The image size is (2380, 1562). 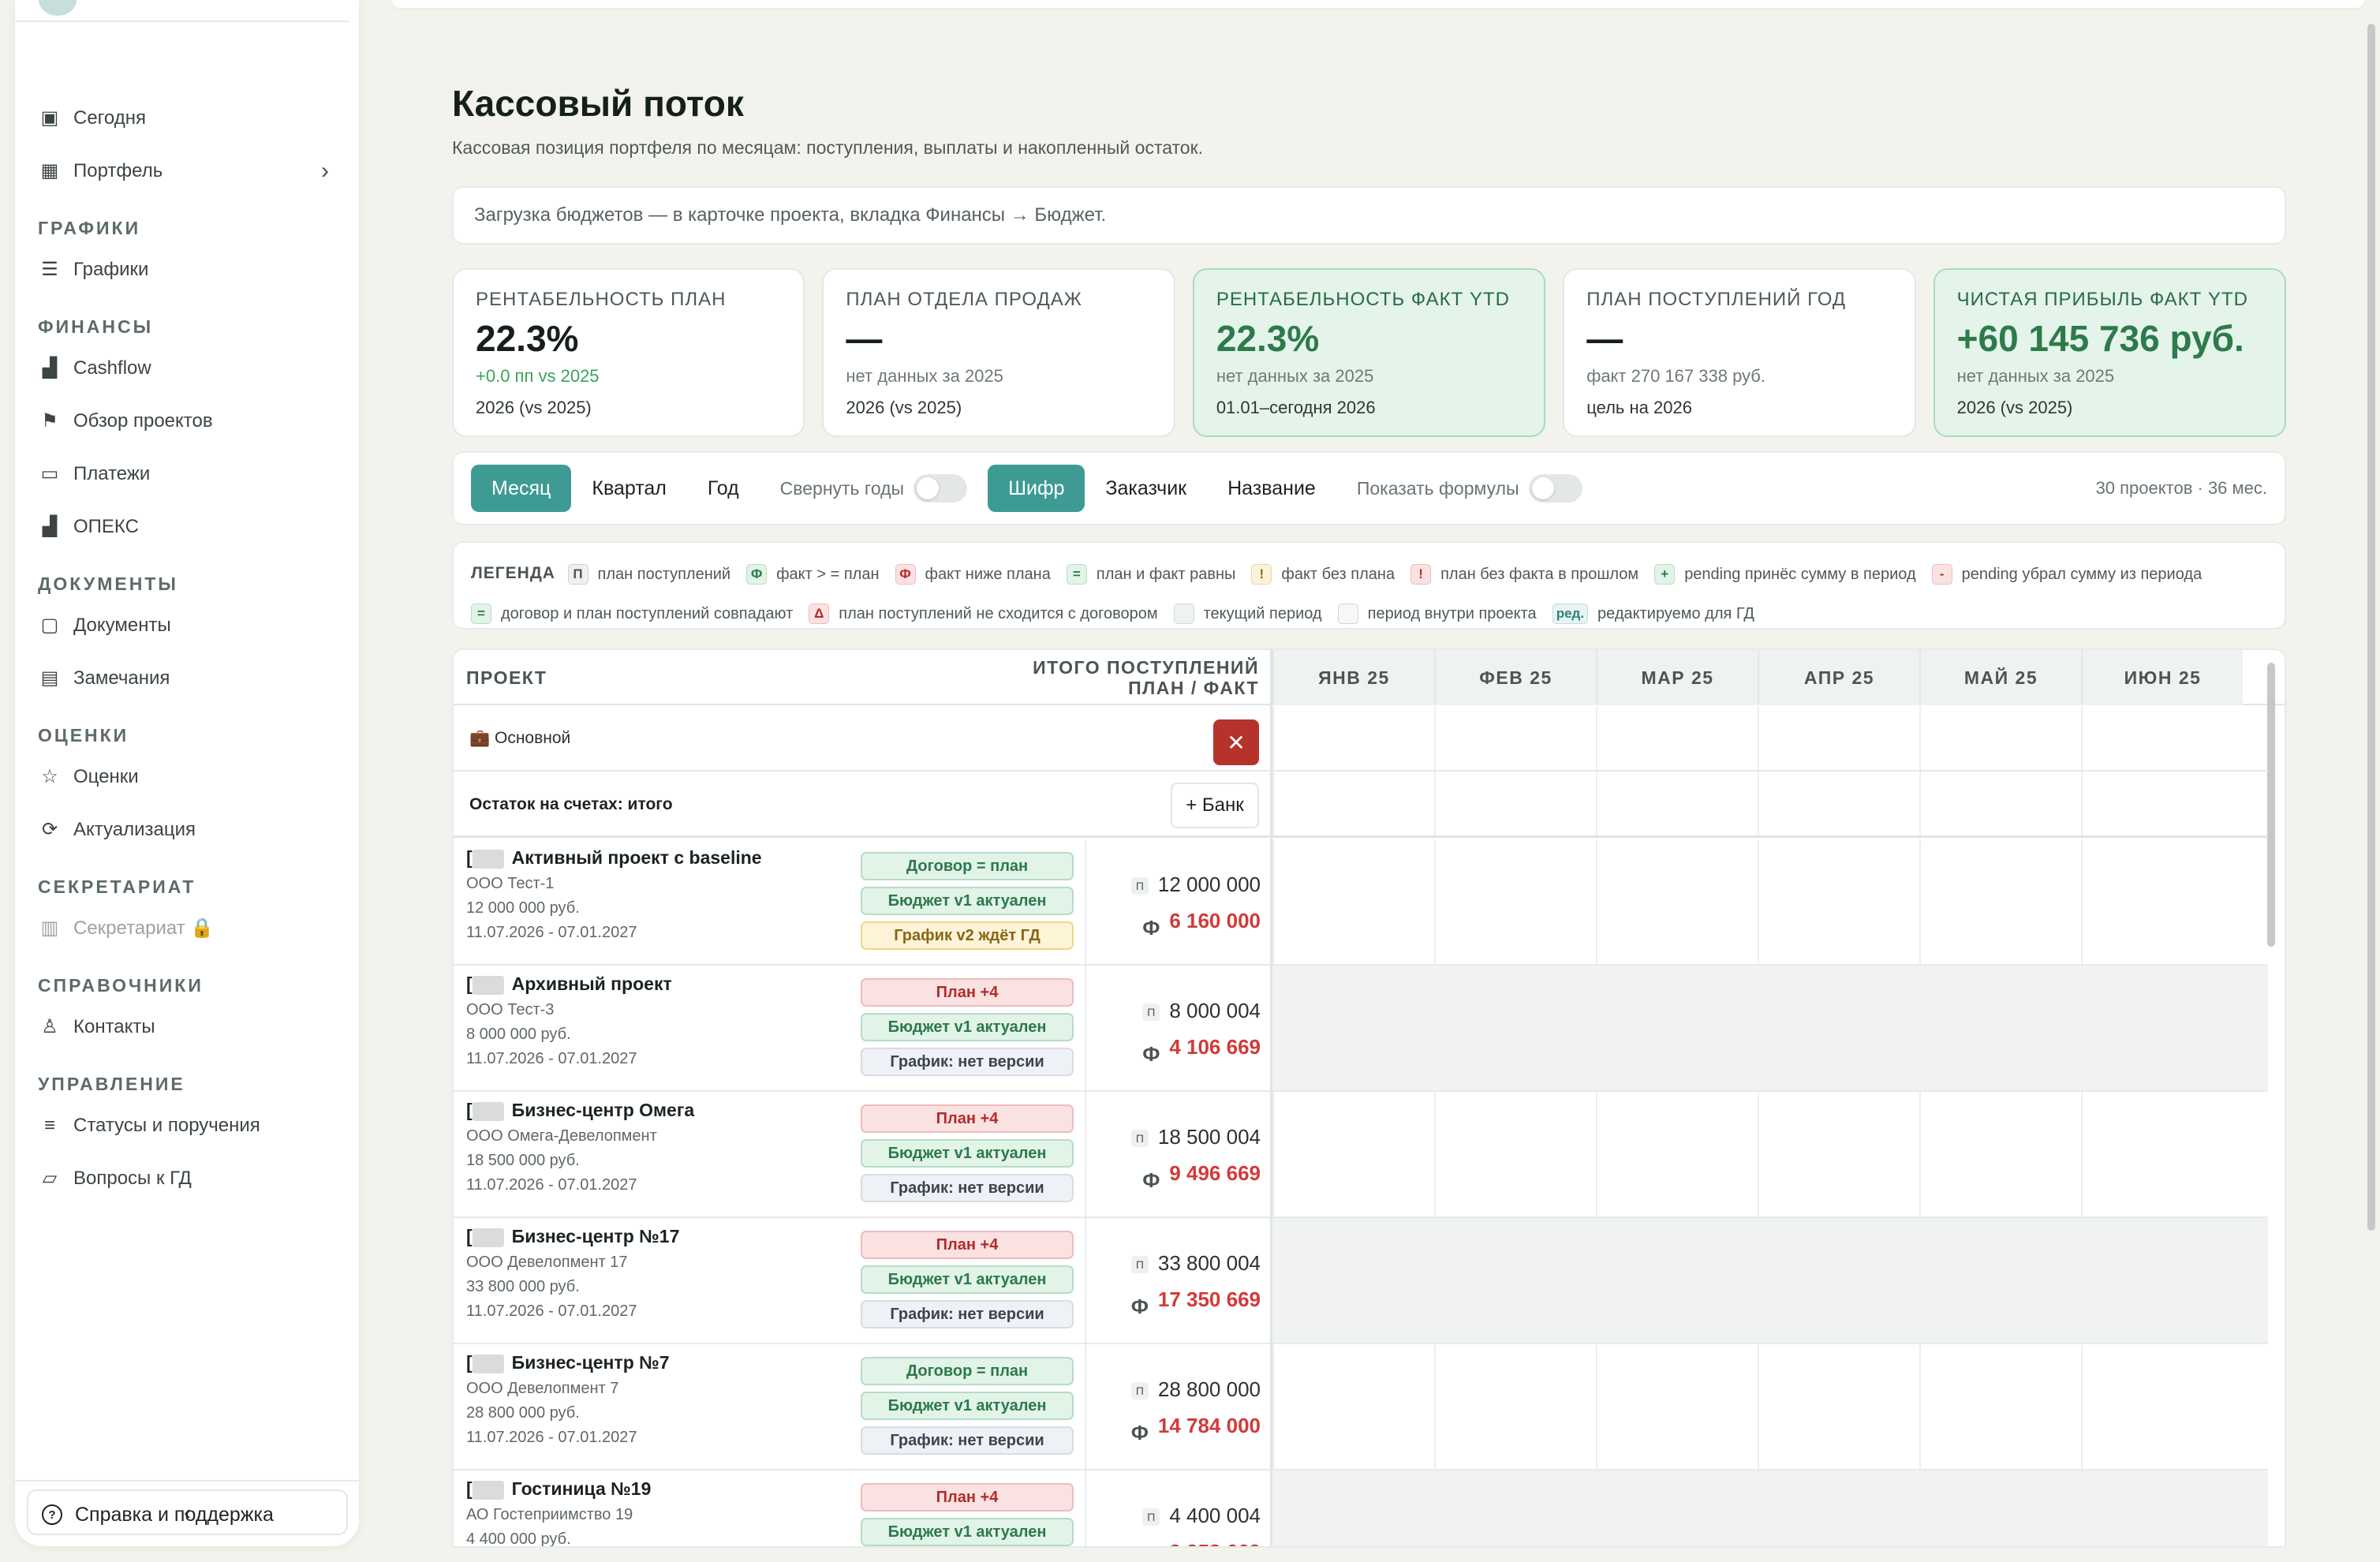 I want to click on project-name: Архивный проект, so click(x=592, y=984).